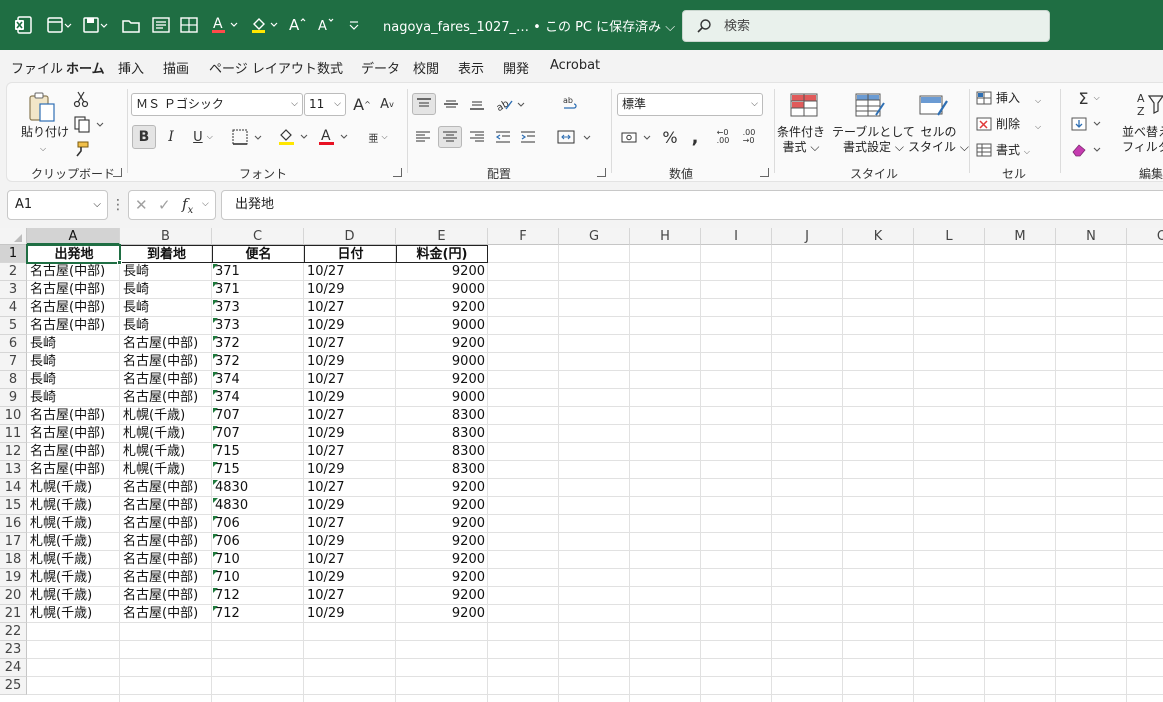 The image size is (1163, 702). What do you see at coordinates (171, 137) in the screenshot?
I see `italic-icon: I` at bounding box center [171, 137].